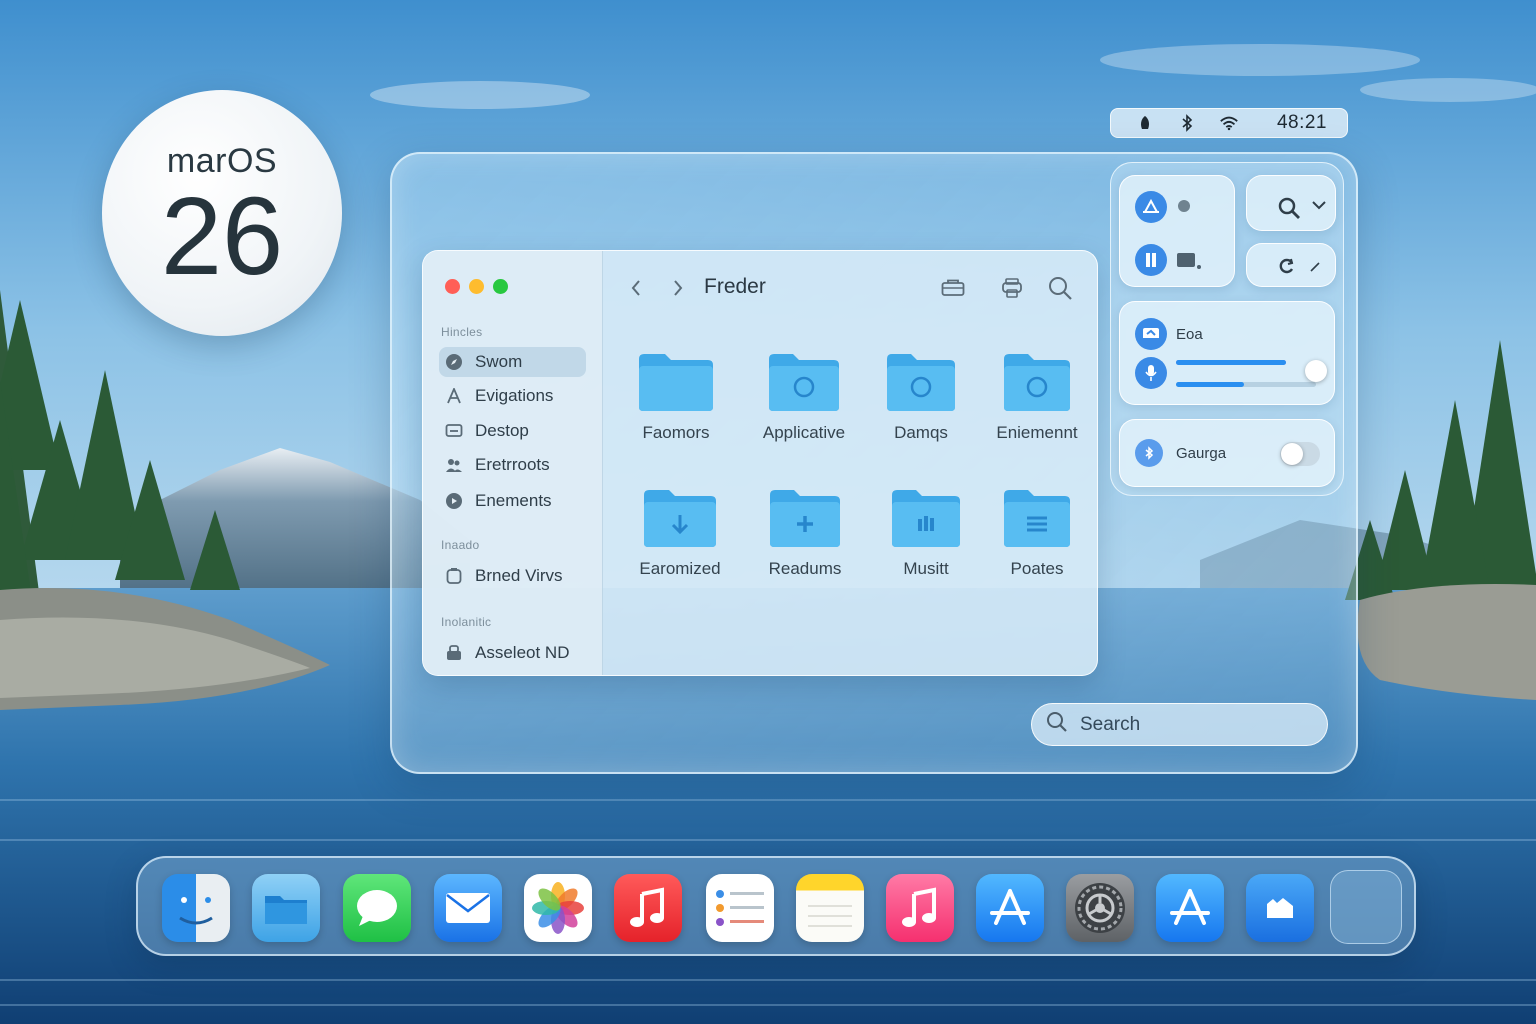  What do you see at coordinates (468, 908) in the screenshot?
I see `mail-app-icon` at bounding box center [468, 908].